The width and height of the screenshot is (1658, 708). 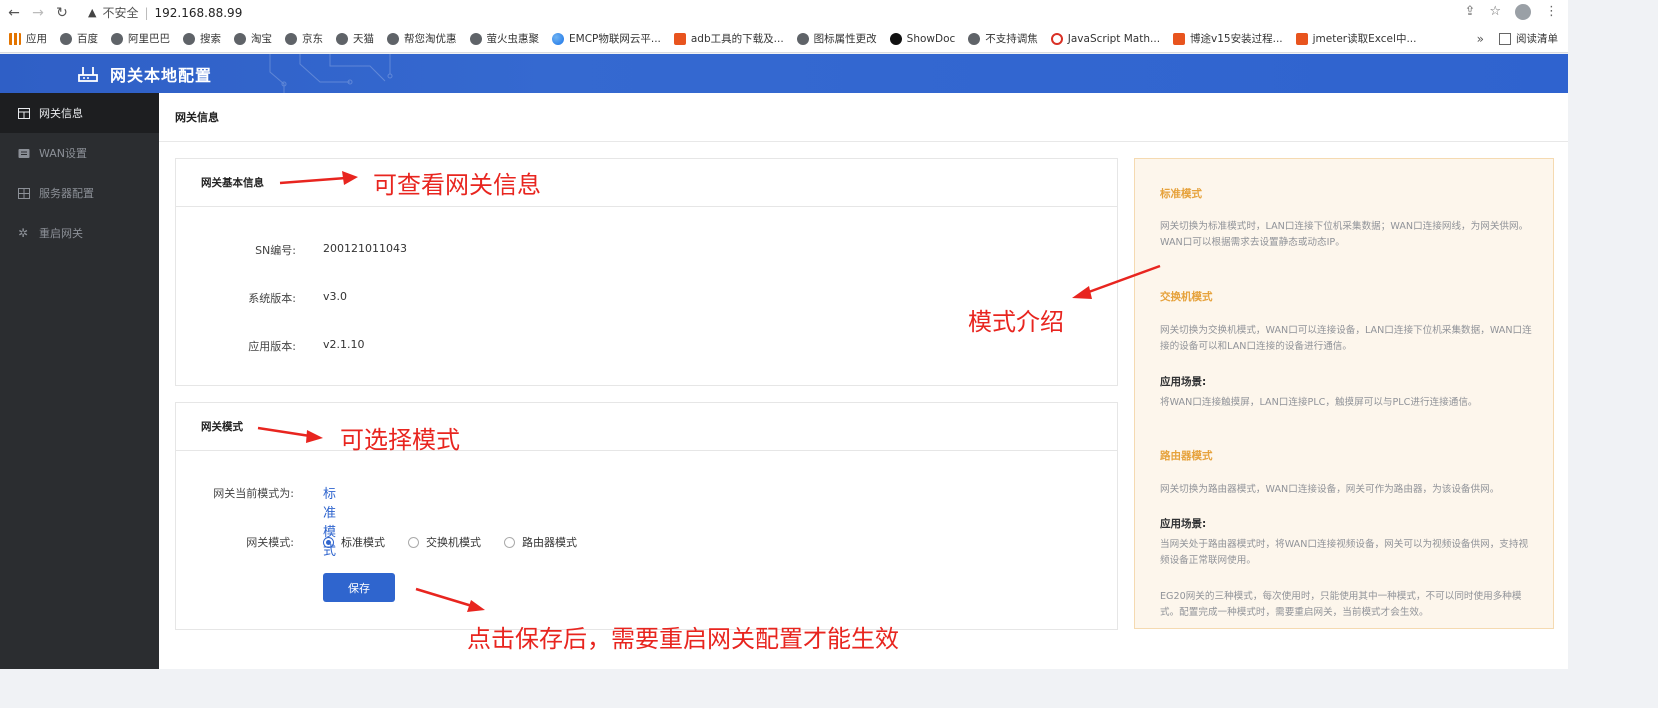 I want to click on app-header: 网关本地配置, so click(x=784, y=73).